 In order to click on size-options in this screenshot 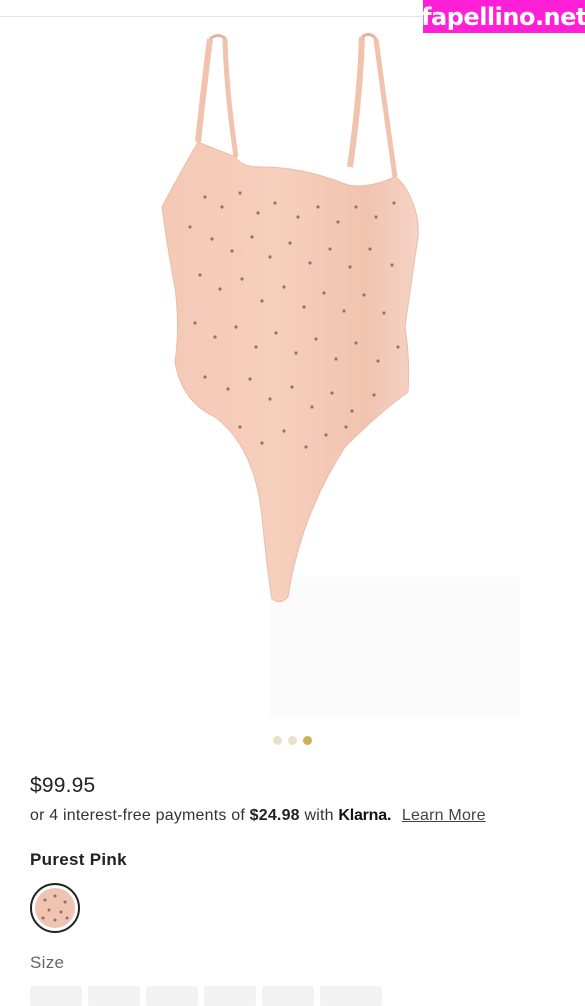, I will do `click(206, 996)`.